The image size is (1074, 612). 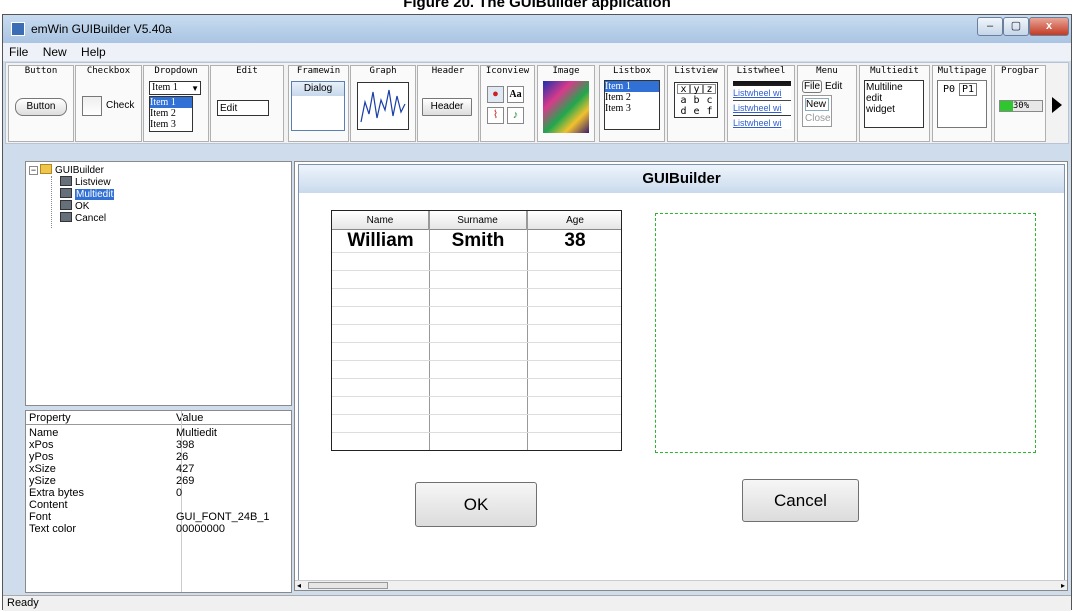 I want to click on property-value: GUI_FONT_24B_1, so click(x=223, y=517).